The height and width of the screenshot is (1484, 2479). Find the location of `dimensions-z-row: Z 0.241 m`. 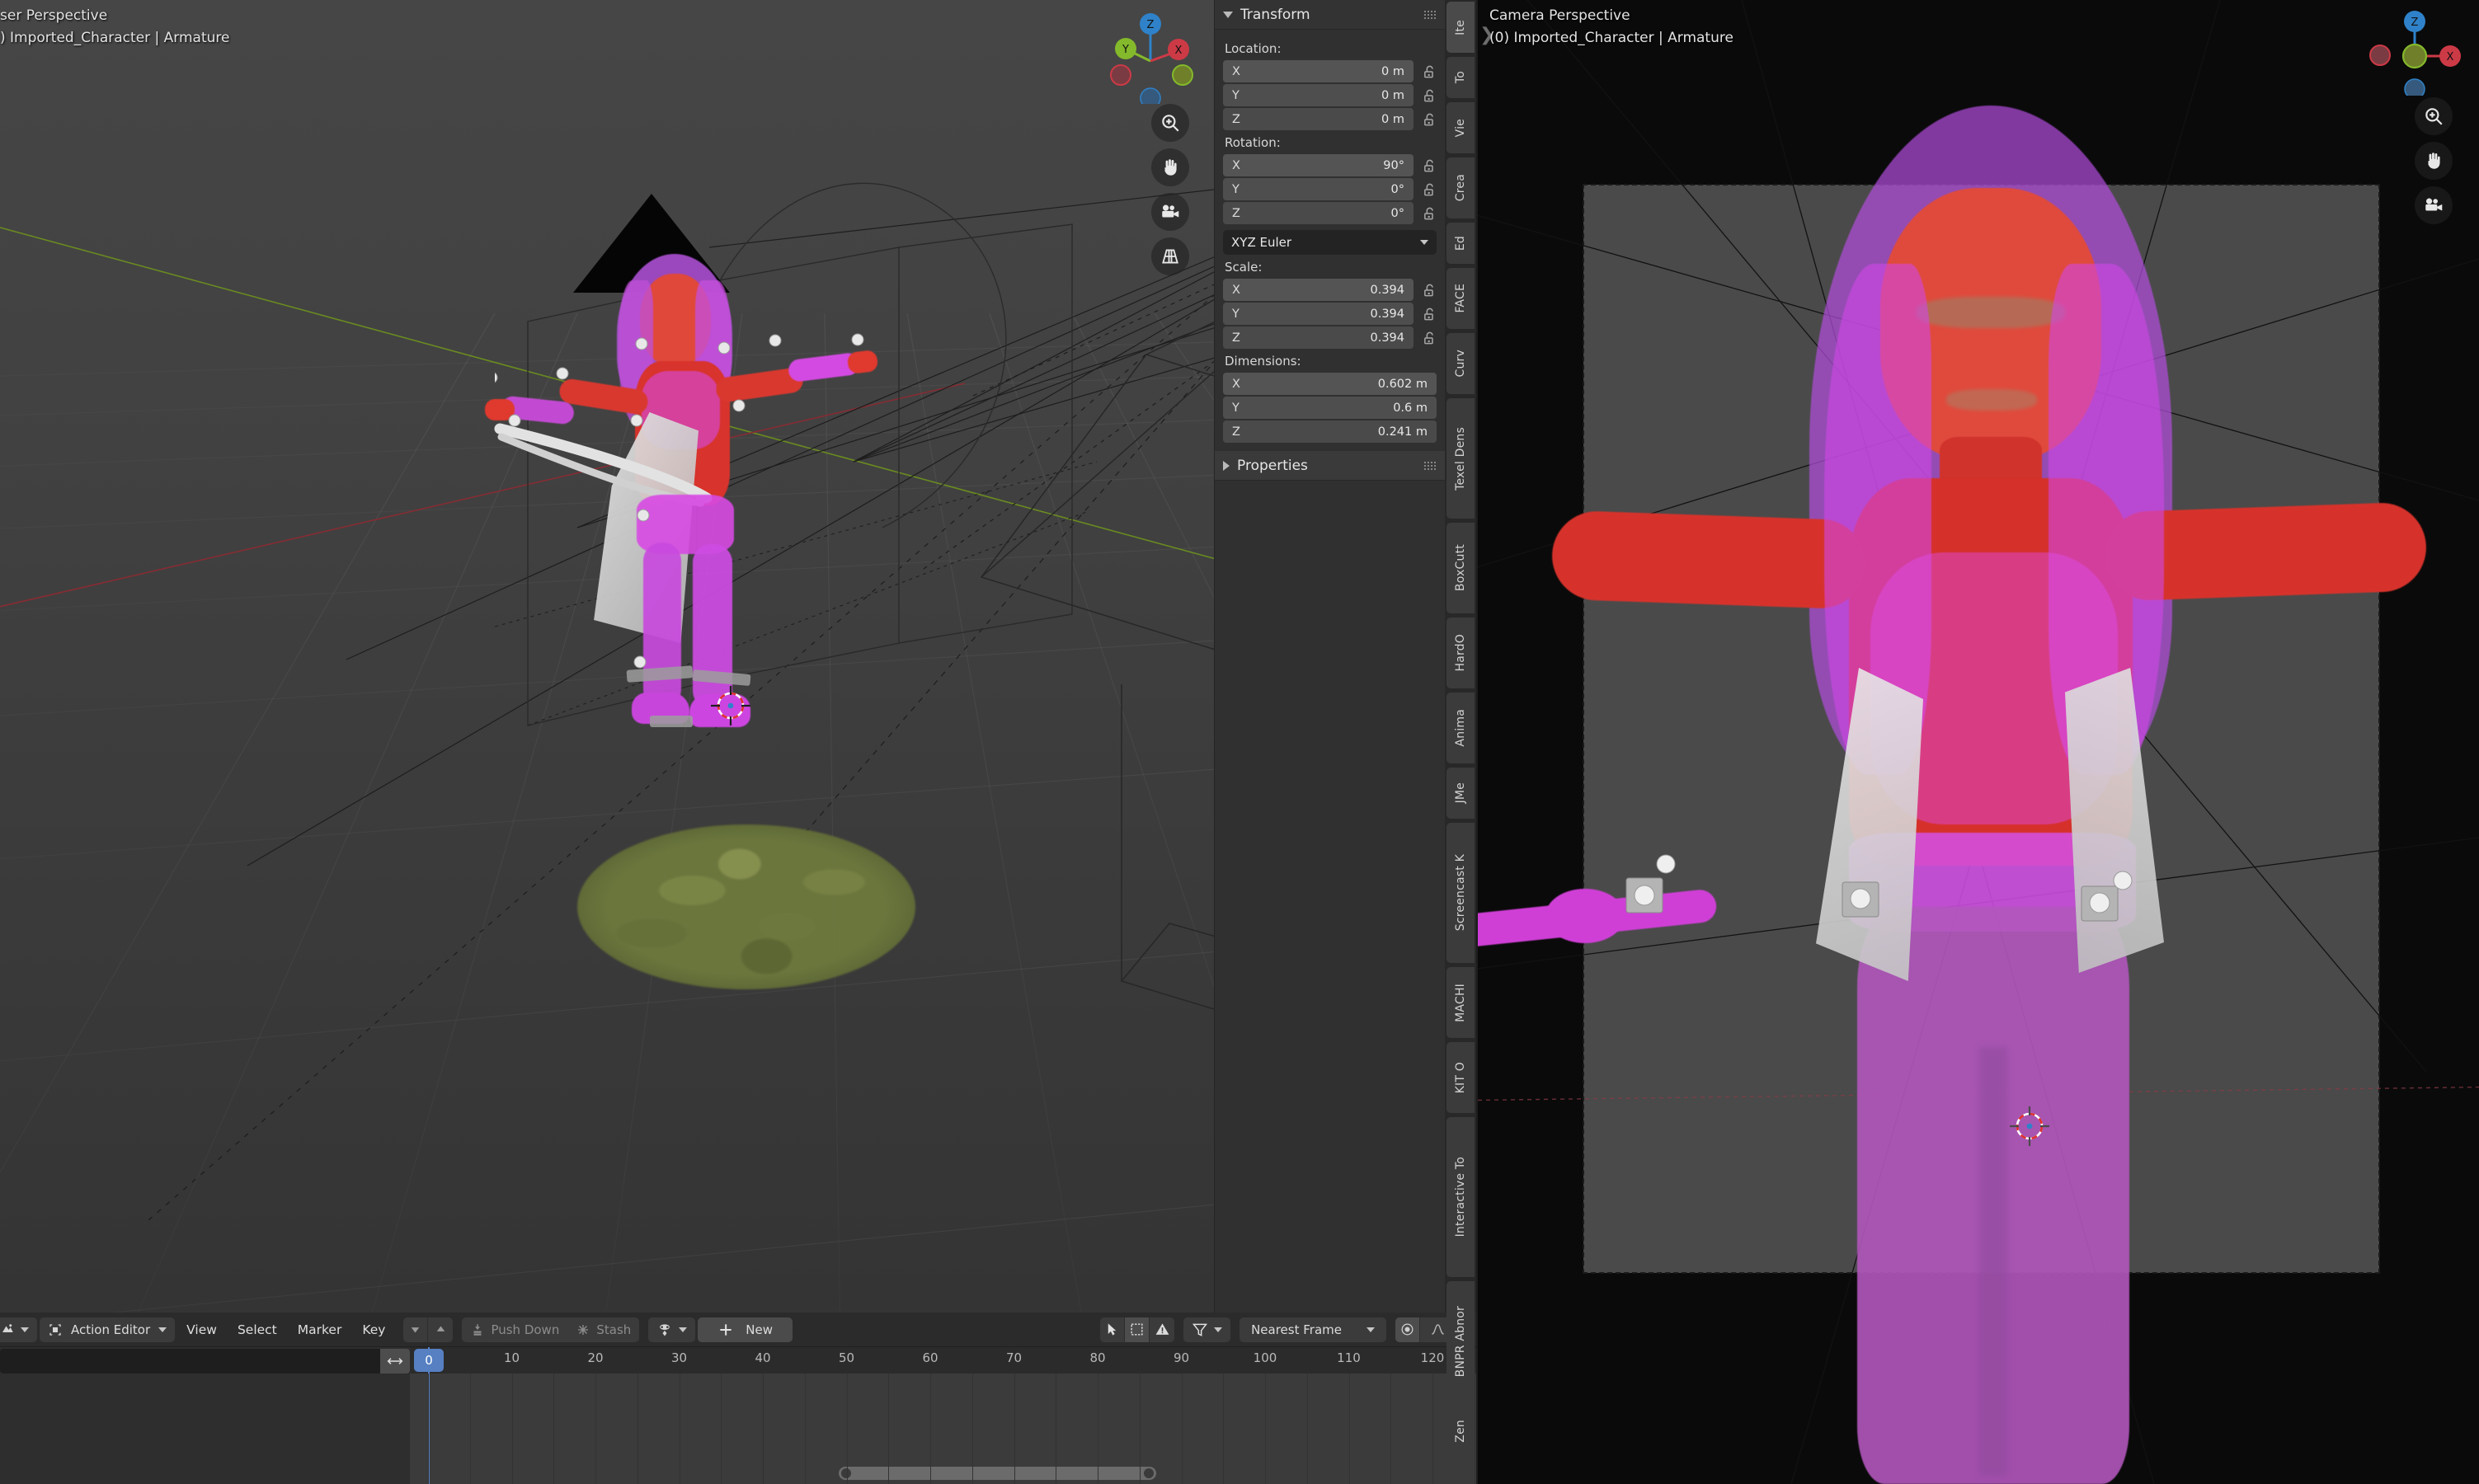

dimensions-z-row: Z 0.241 m is located at coordinates (1330, 431).